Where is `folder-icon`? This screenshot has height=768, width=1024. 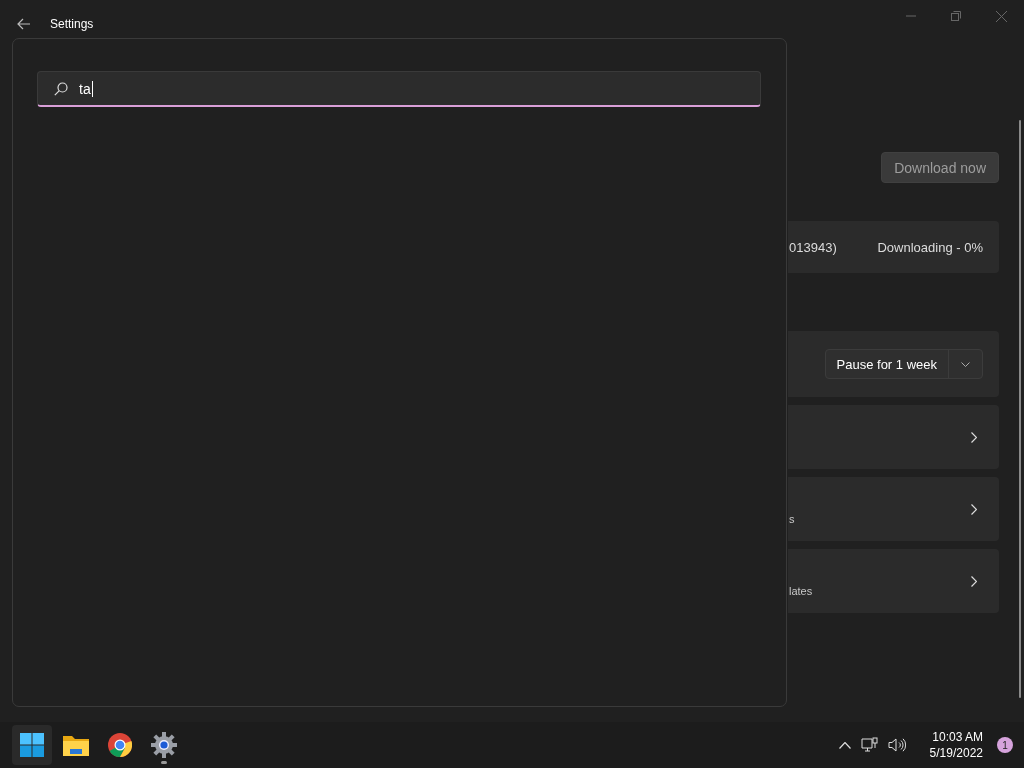 folder-icon is located at coordinates (76, 745).